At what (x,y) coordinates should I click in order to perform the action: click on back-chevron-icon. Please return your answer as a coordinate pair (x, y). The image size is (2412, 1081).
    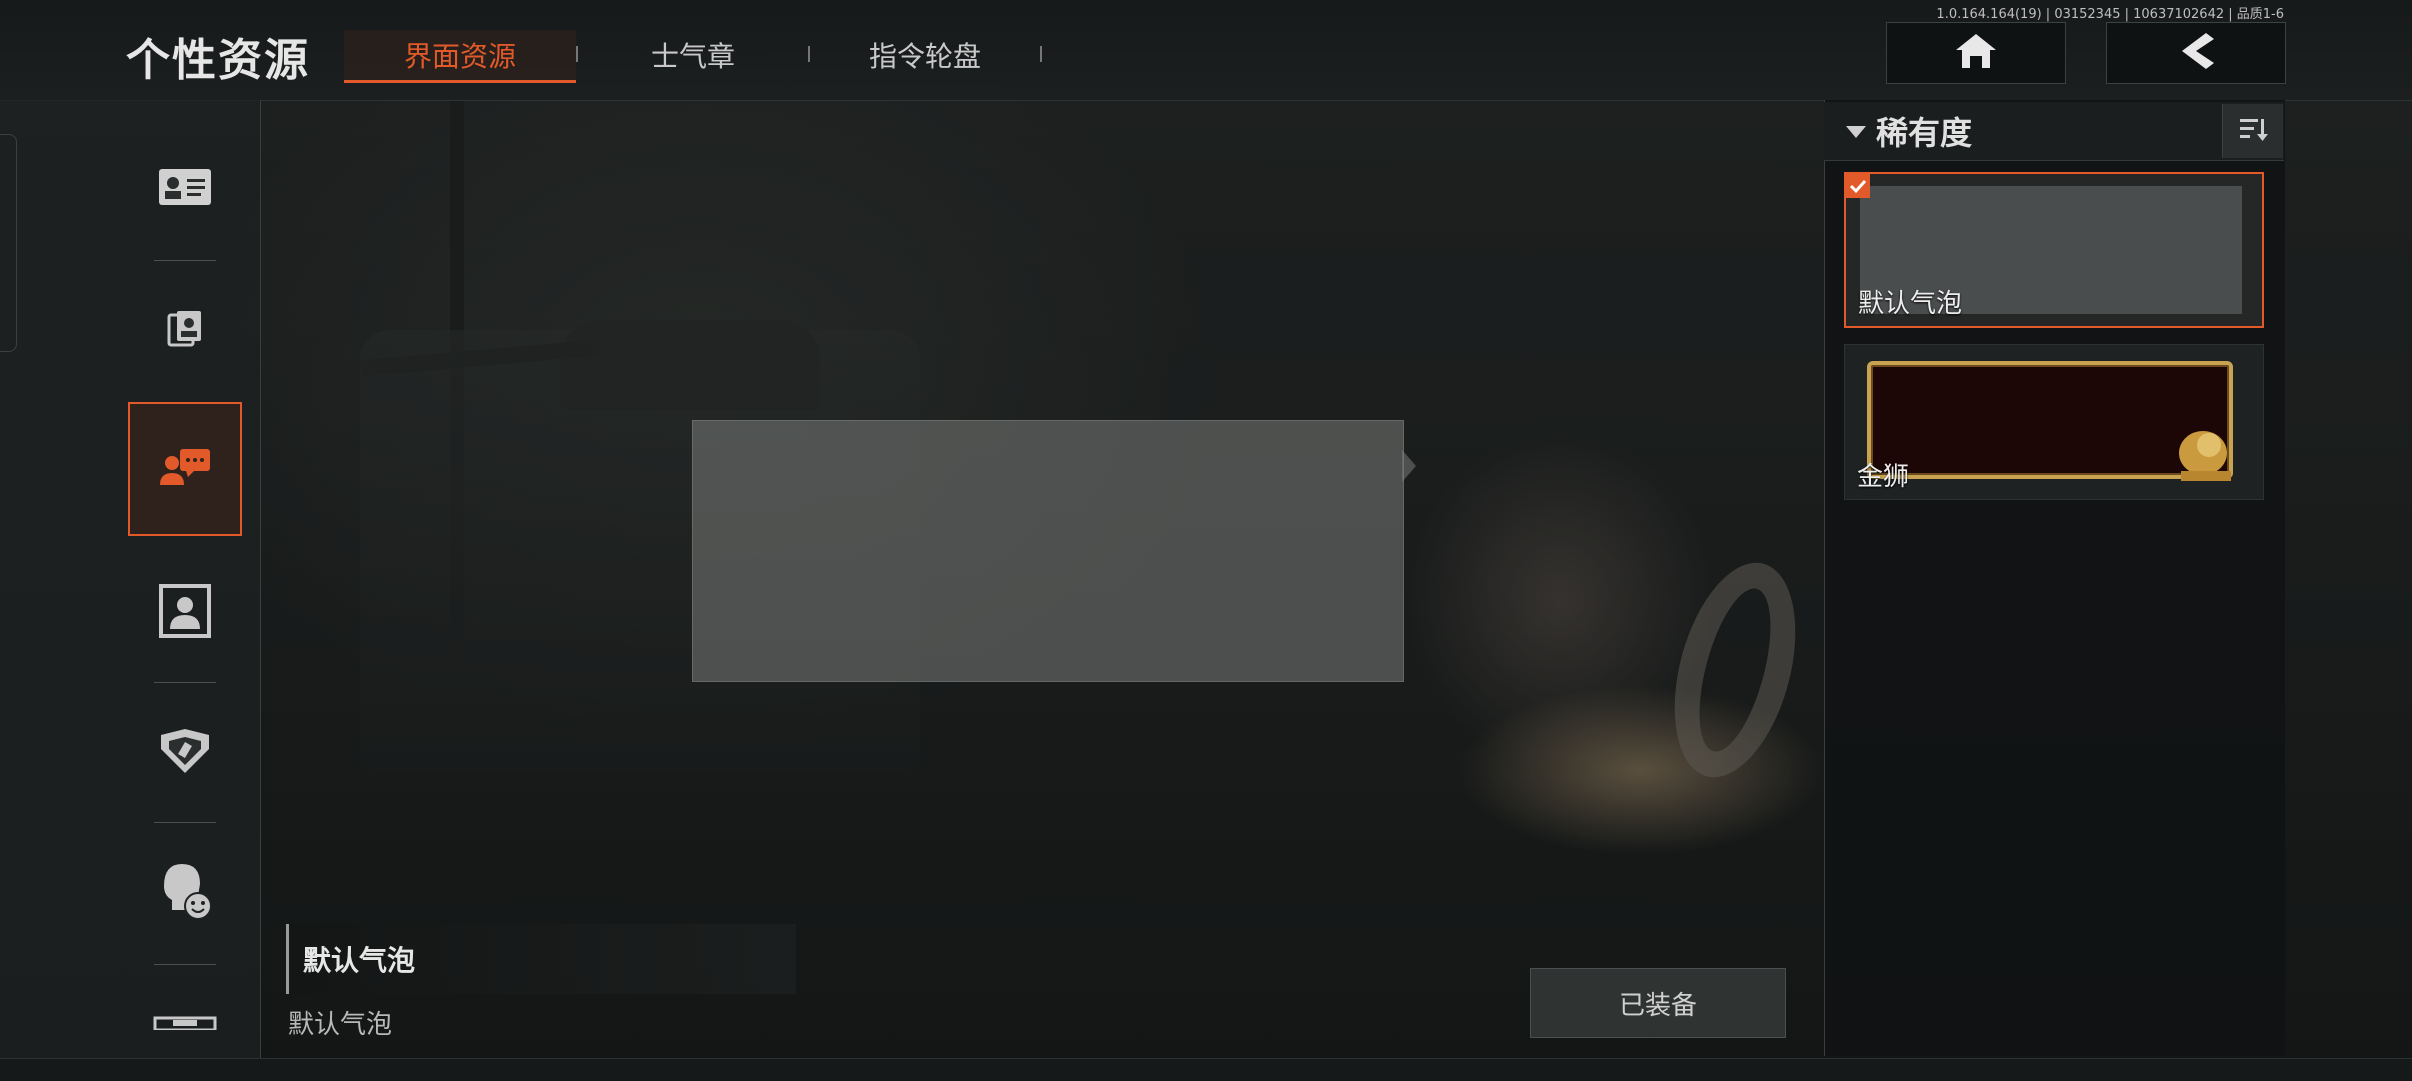
    Looking at the image, I should click on (2196, 53).